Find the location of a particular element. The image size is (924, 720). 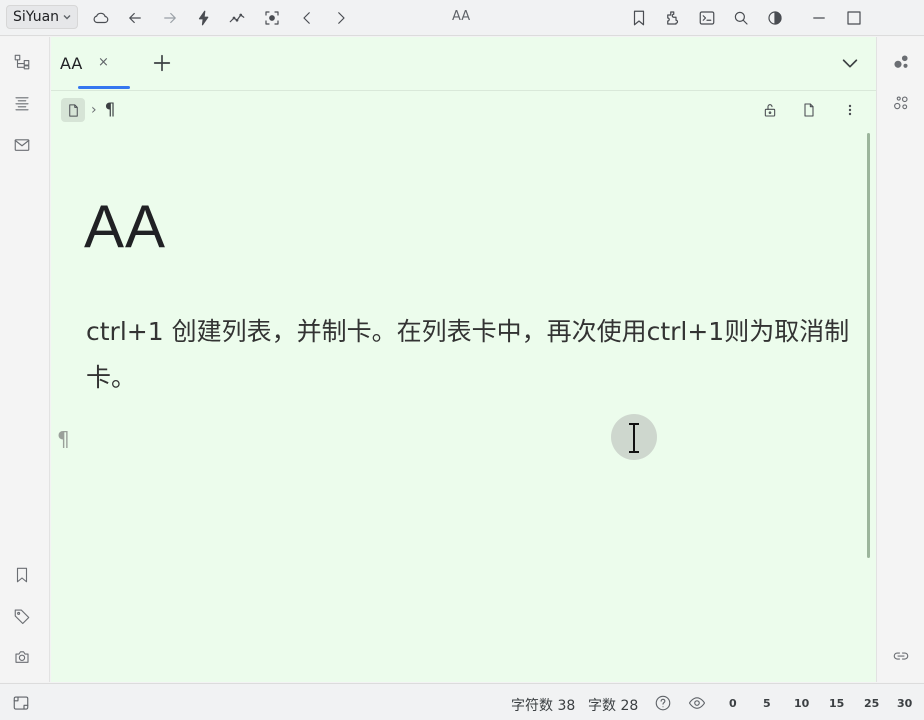

next-icon is located at coordinates (341, 18).